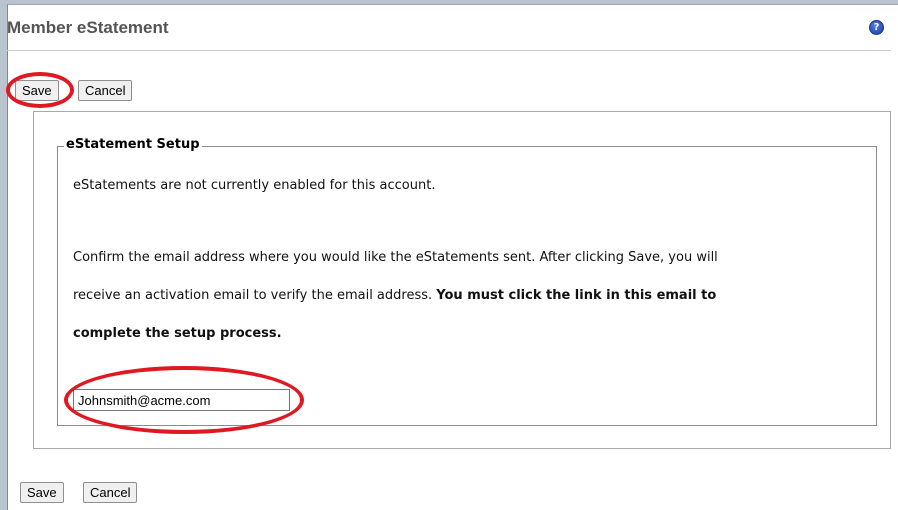 The image size is (898, 510). Describe the element at coordinates (105, 90) in the screenshot. I see `cancel-button-top: Cancel` at that location.